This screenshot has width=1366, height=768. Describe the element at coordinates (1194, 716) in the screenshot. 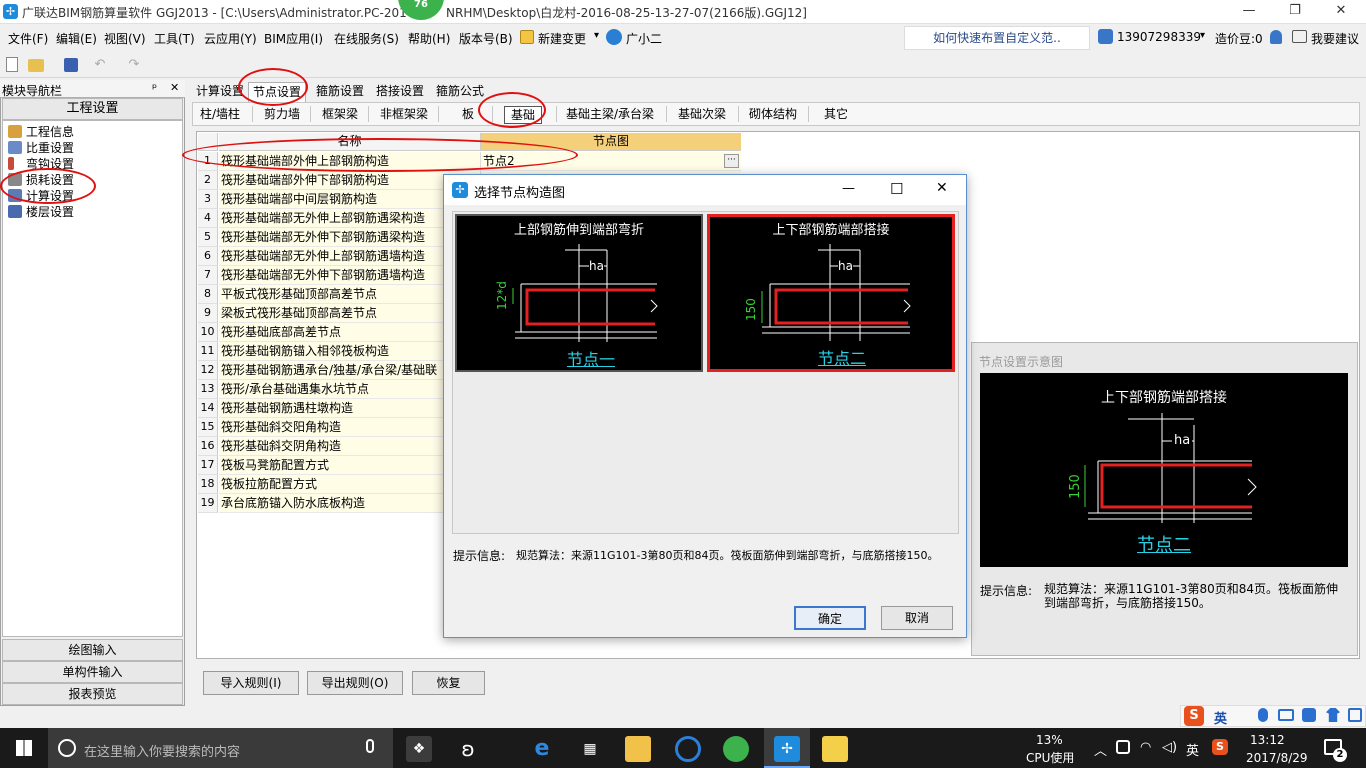

I see `sogou-icon: S` at that location.